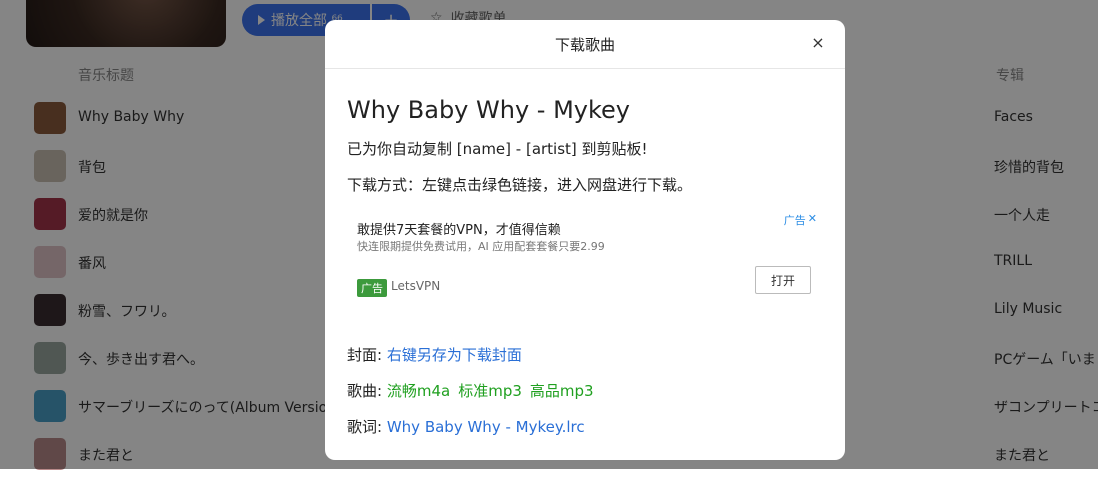 The image size is (1098, 478). I want to click on lyrics-row: 歌词: Why Baby Why - Mykey.lrc, so click(585, 427).